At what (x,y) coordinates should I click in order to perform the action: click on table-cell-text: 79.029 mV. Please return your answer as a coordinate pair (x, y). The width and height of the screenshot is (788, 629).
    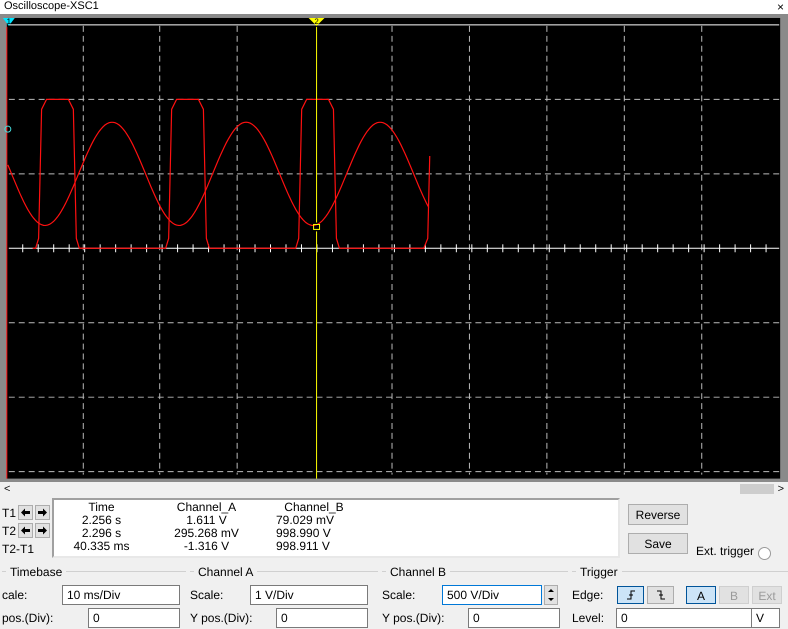
    Looking at the image, I should click on (304, 521).